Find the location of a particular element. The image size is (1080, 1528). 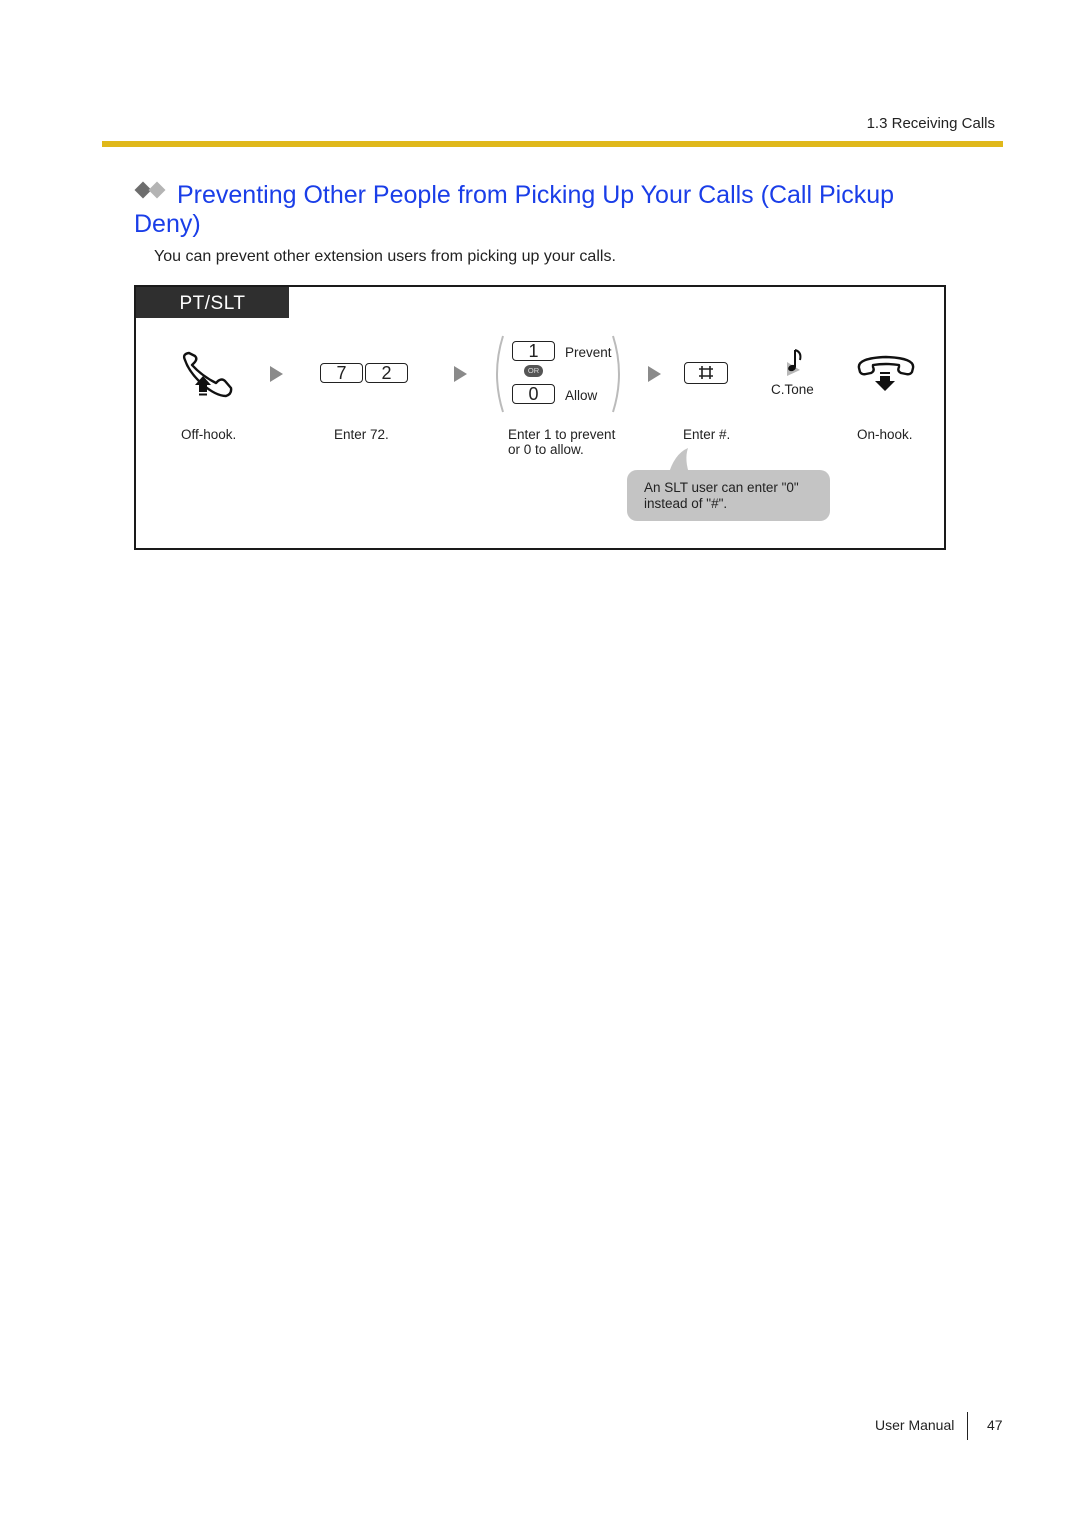

footer-divider is located at coordinates (967, 1426).